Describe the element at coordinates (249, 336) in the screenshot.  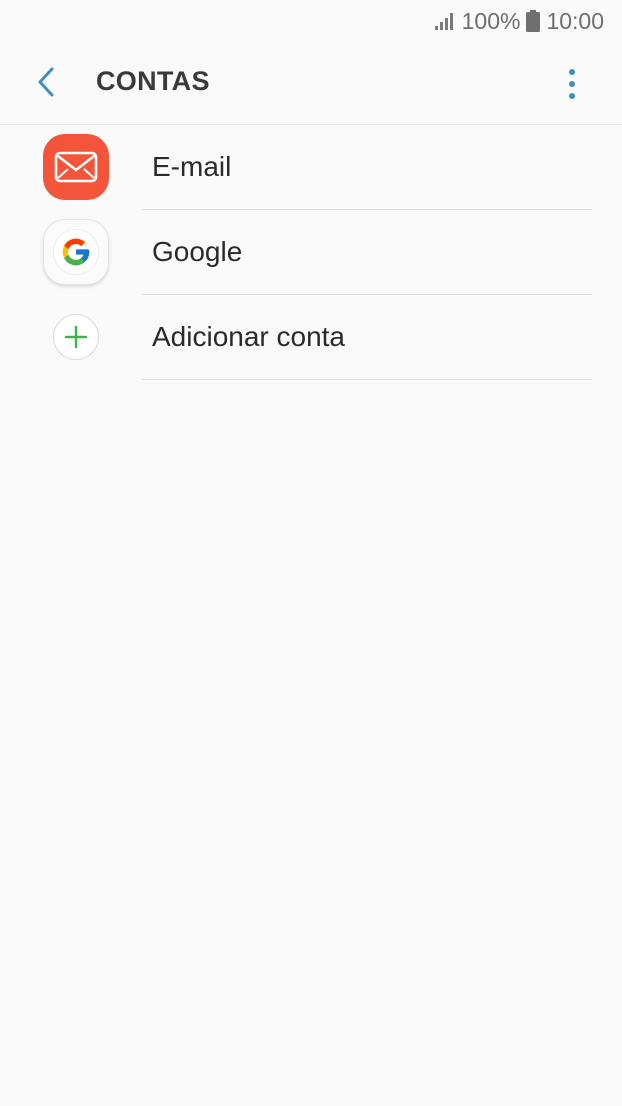
I see `add-account-label: Adicionar conta` at that location.